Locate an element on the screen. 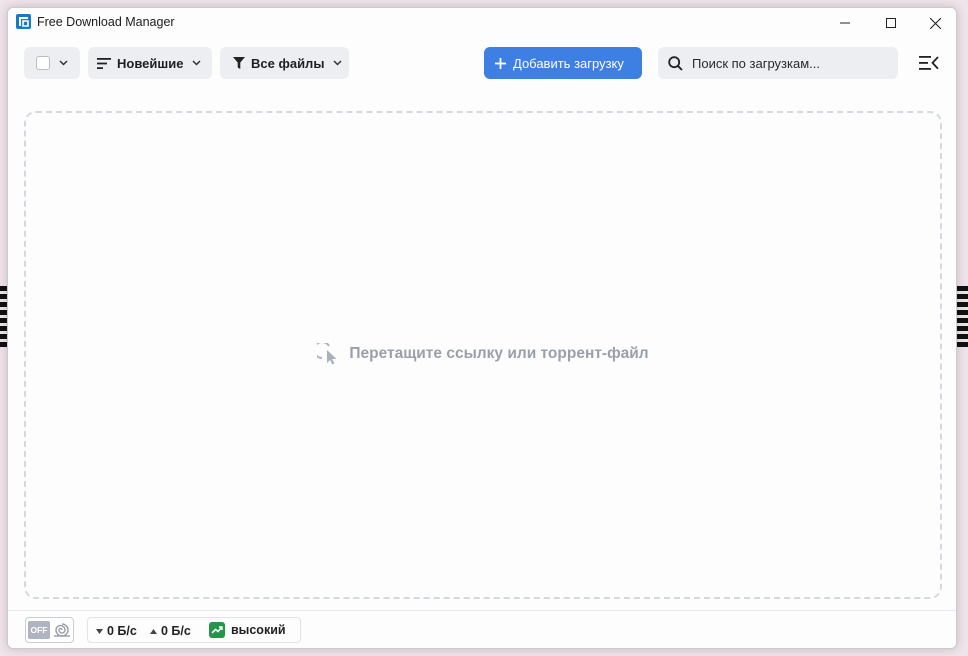 This screenshot has height=656, width=968. add-download-button: Добавить загрузку is located at coordinates (563, 63).